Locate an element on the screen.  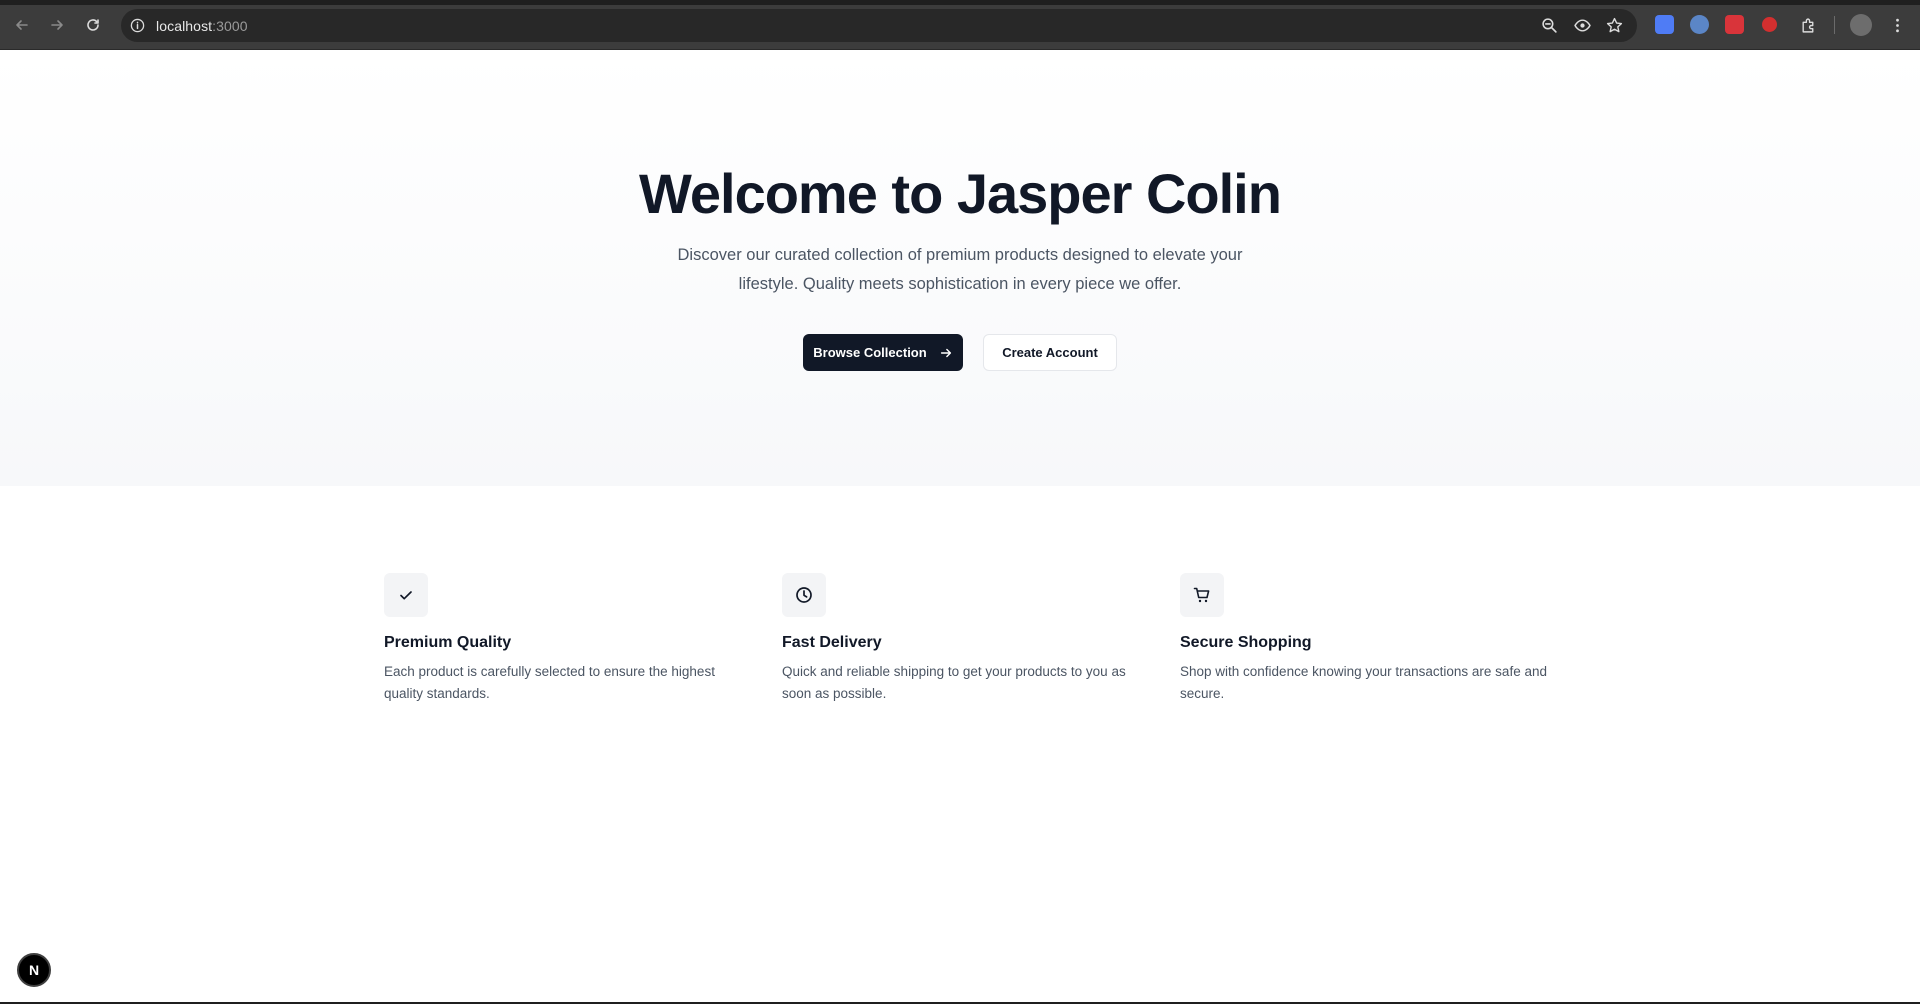
extension-shield-icon is located at coordinates (1664, 24).